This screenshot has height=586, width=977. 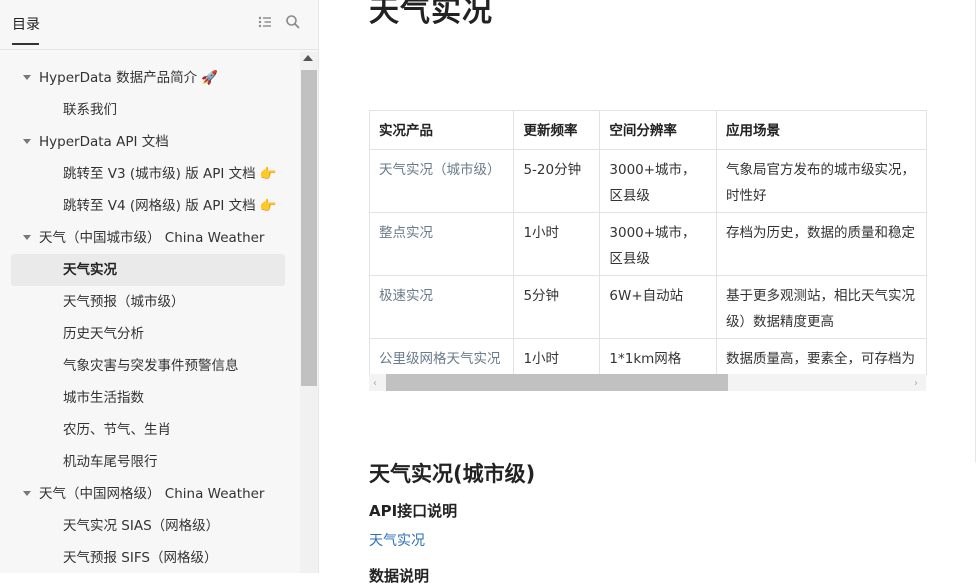 I want to click on col-header-resolution: 空间分辨率, so click(x=658, y=130).